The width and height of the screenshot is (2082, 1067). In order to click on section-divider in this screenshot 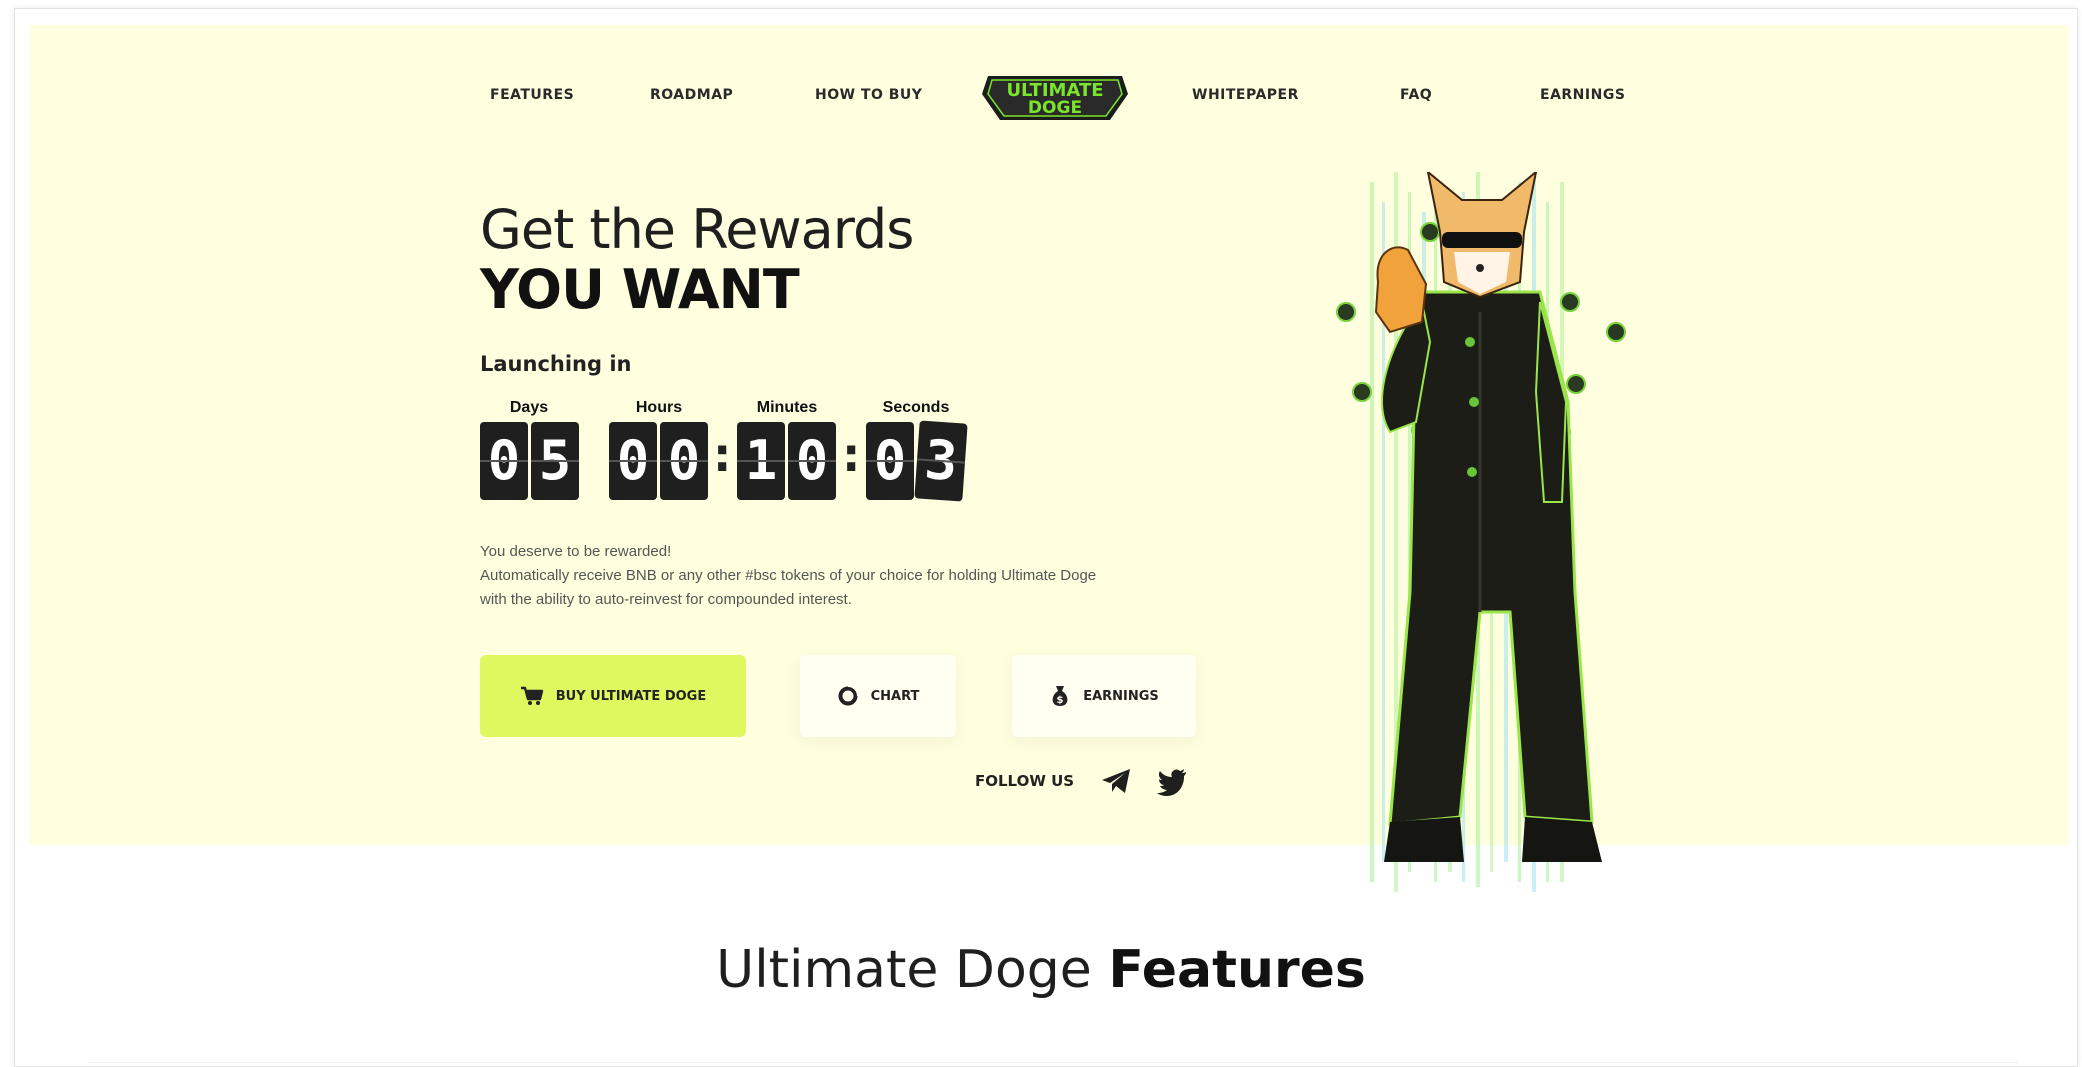, I will do `click(1053, 1062)`.